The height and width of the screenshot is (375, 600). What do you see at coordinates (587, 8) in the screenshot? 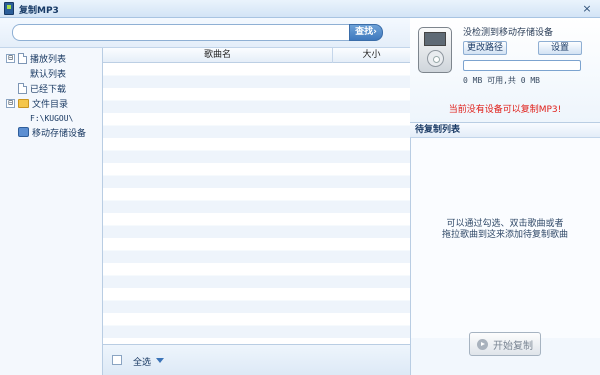
I see `close-button: ×` at bounding box center [587, 8].